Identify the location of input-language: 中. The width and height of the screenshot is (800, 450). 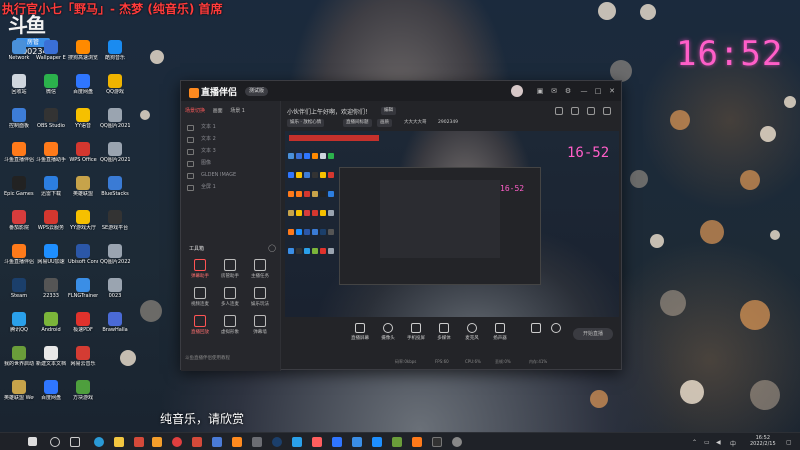
(733, 443).